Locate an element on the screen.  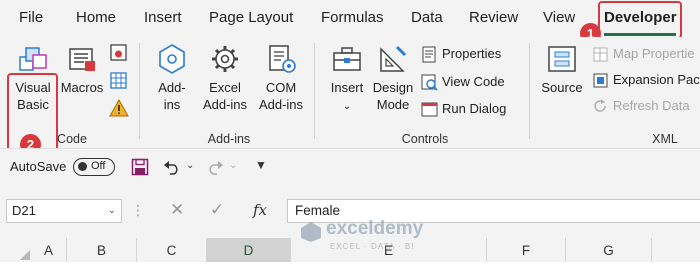
relative-references-icon is located at coordinates (119, 81).